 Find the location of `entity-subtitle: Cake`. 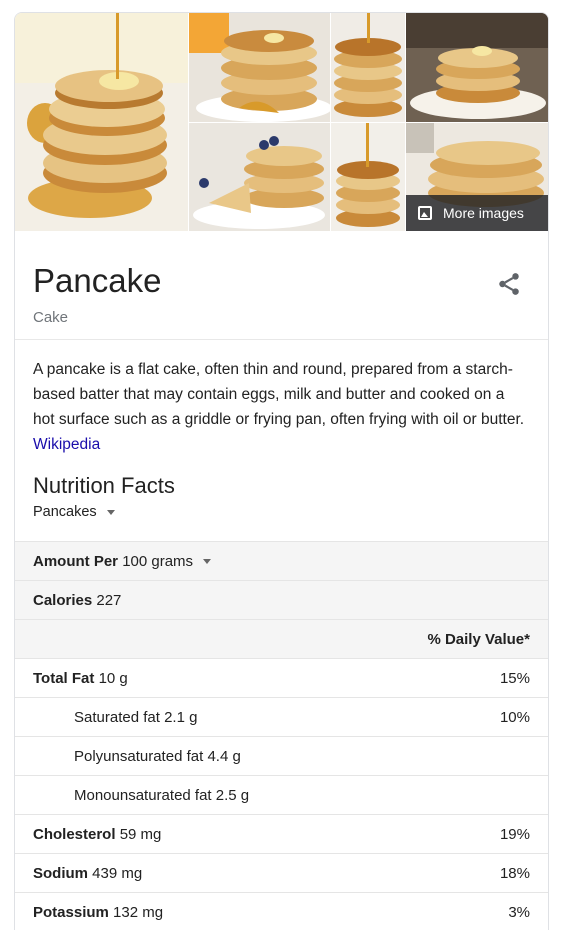

entity-subtitle: Cake is located at coordinates (51, 317).